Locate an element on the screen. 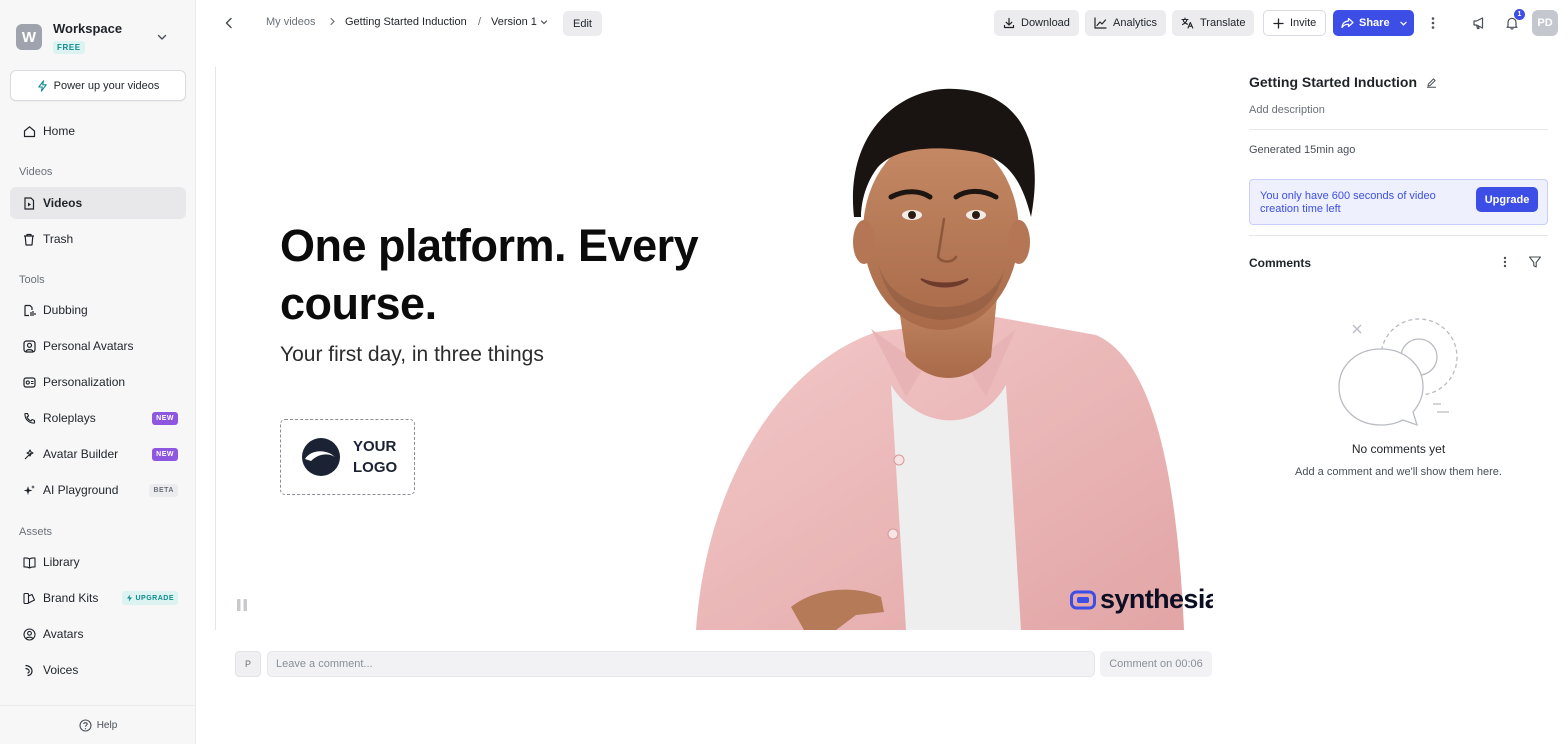  sidebar-item-label: Personal Avatars is located at coordinates (88, 346).